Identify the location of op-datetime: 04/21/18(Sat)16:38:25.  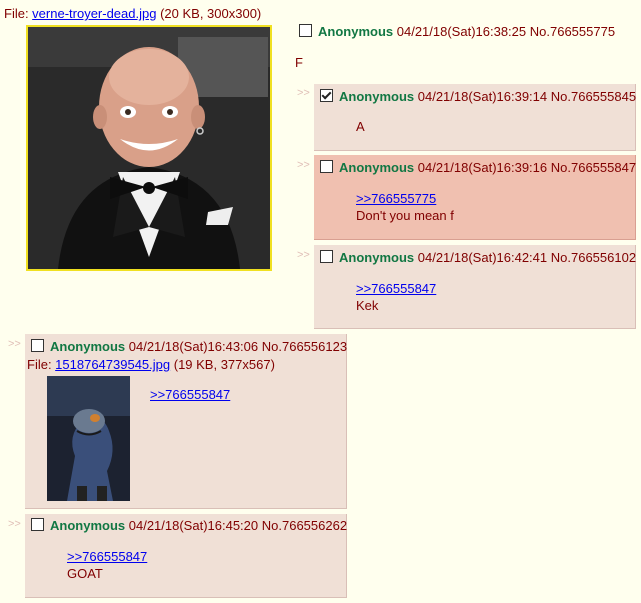
(461, 31).